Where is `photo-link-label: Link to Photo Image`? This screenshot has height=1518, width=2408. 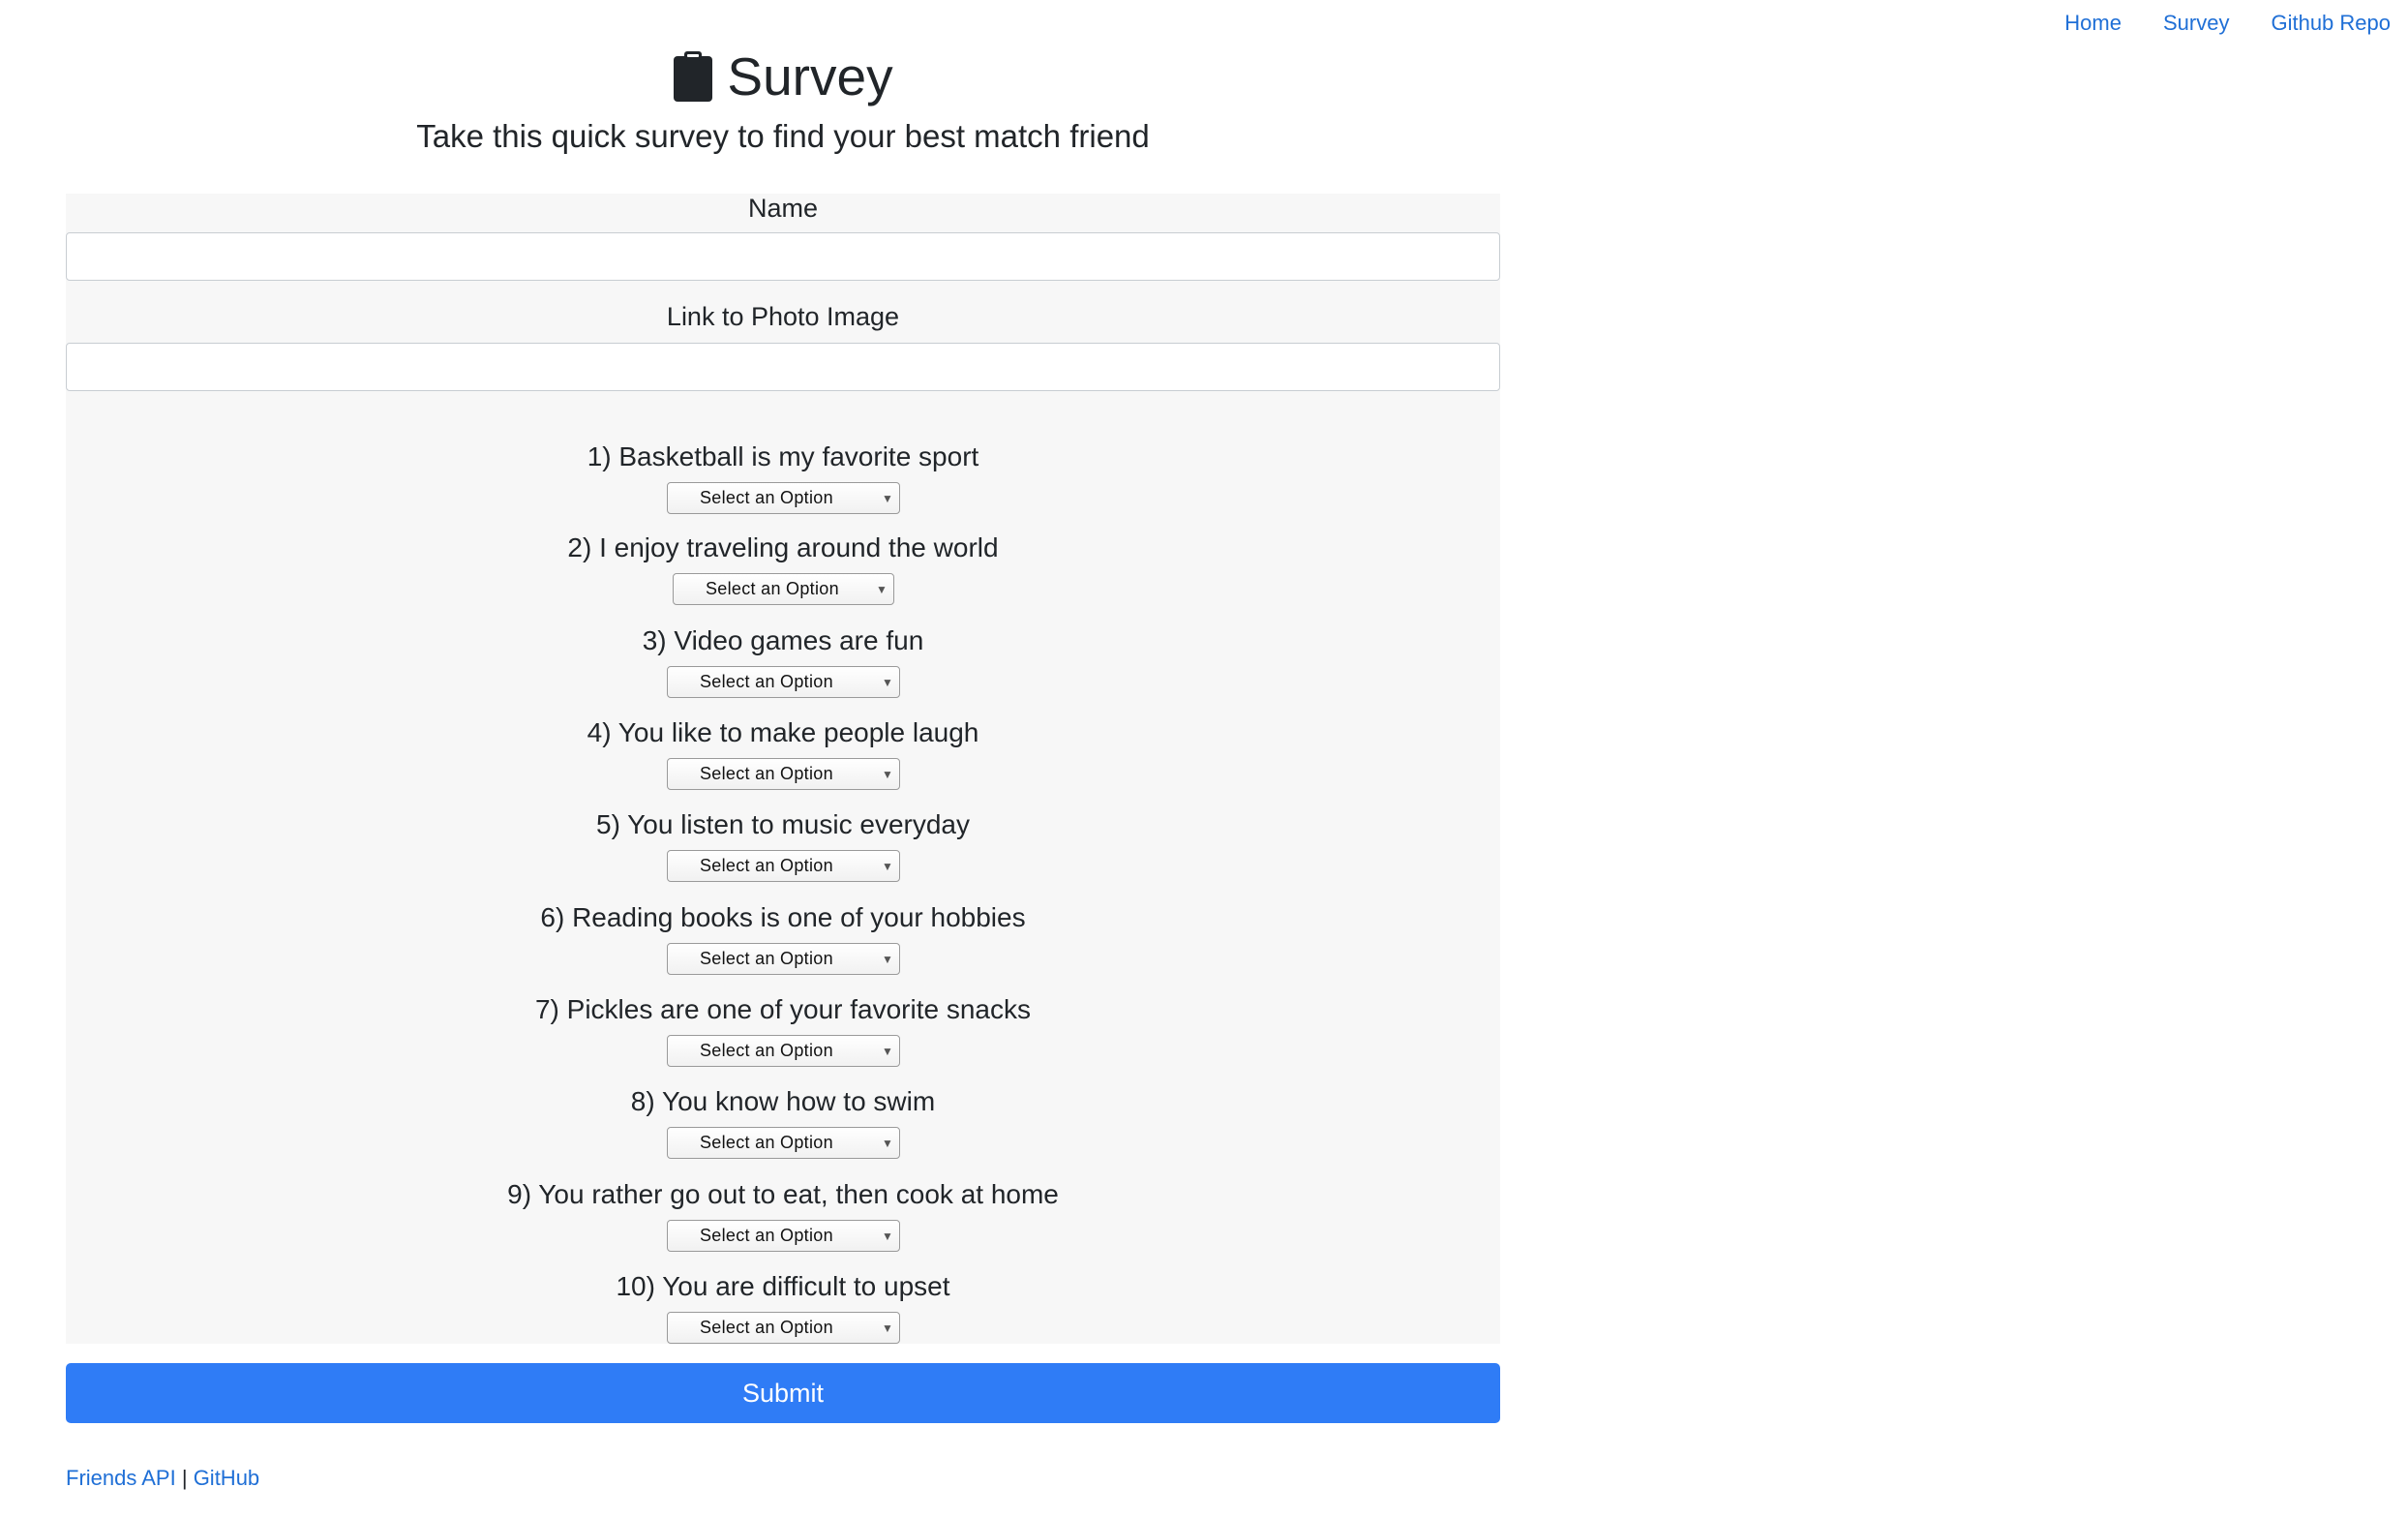
photo-link-label: Link to Photo Image is located at coordinates (783, 317).